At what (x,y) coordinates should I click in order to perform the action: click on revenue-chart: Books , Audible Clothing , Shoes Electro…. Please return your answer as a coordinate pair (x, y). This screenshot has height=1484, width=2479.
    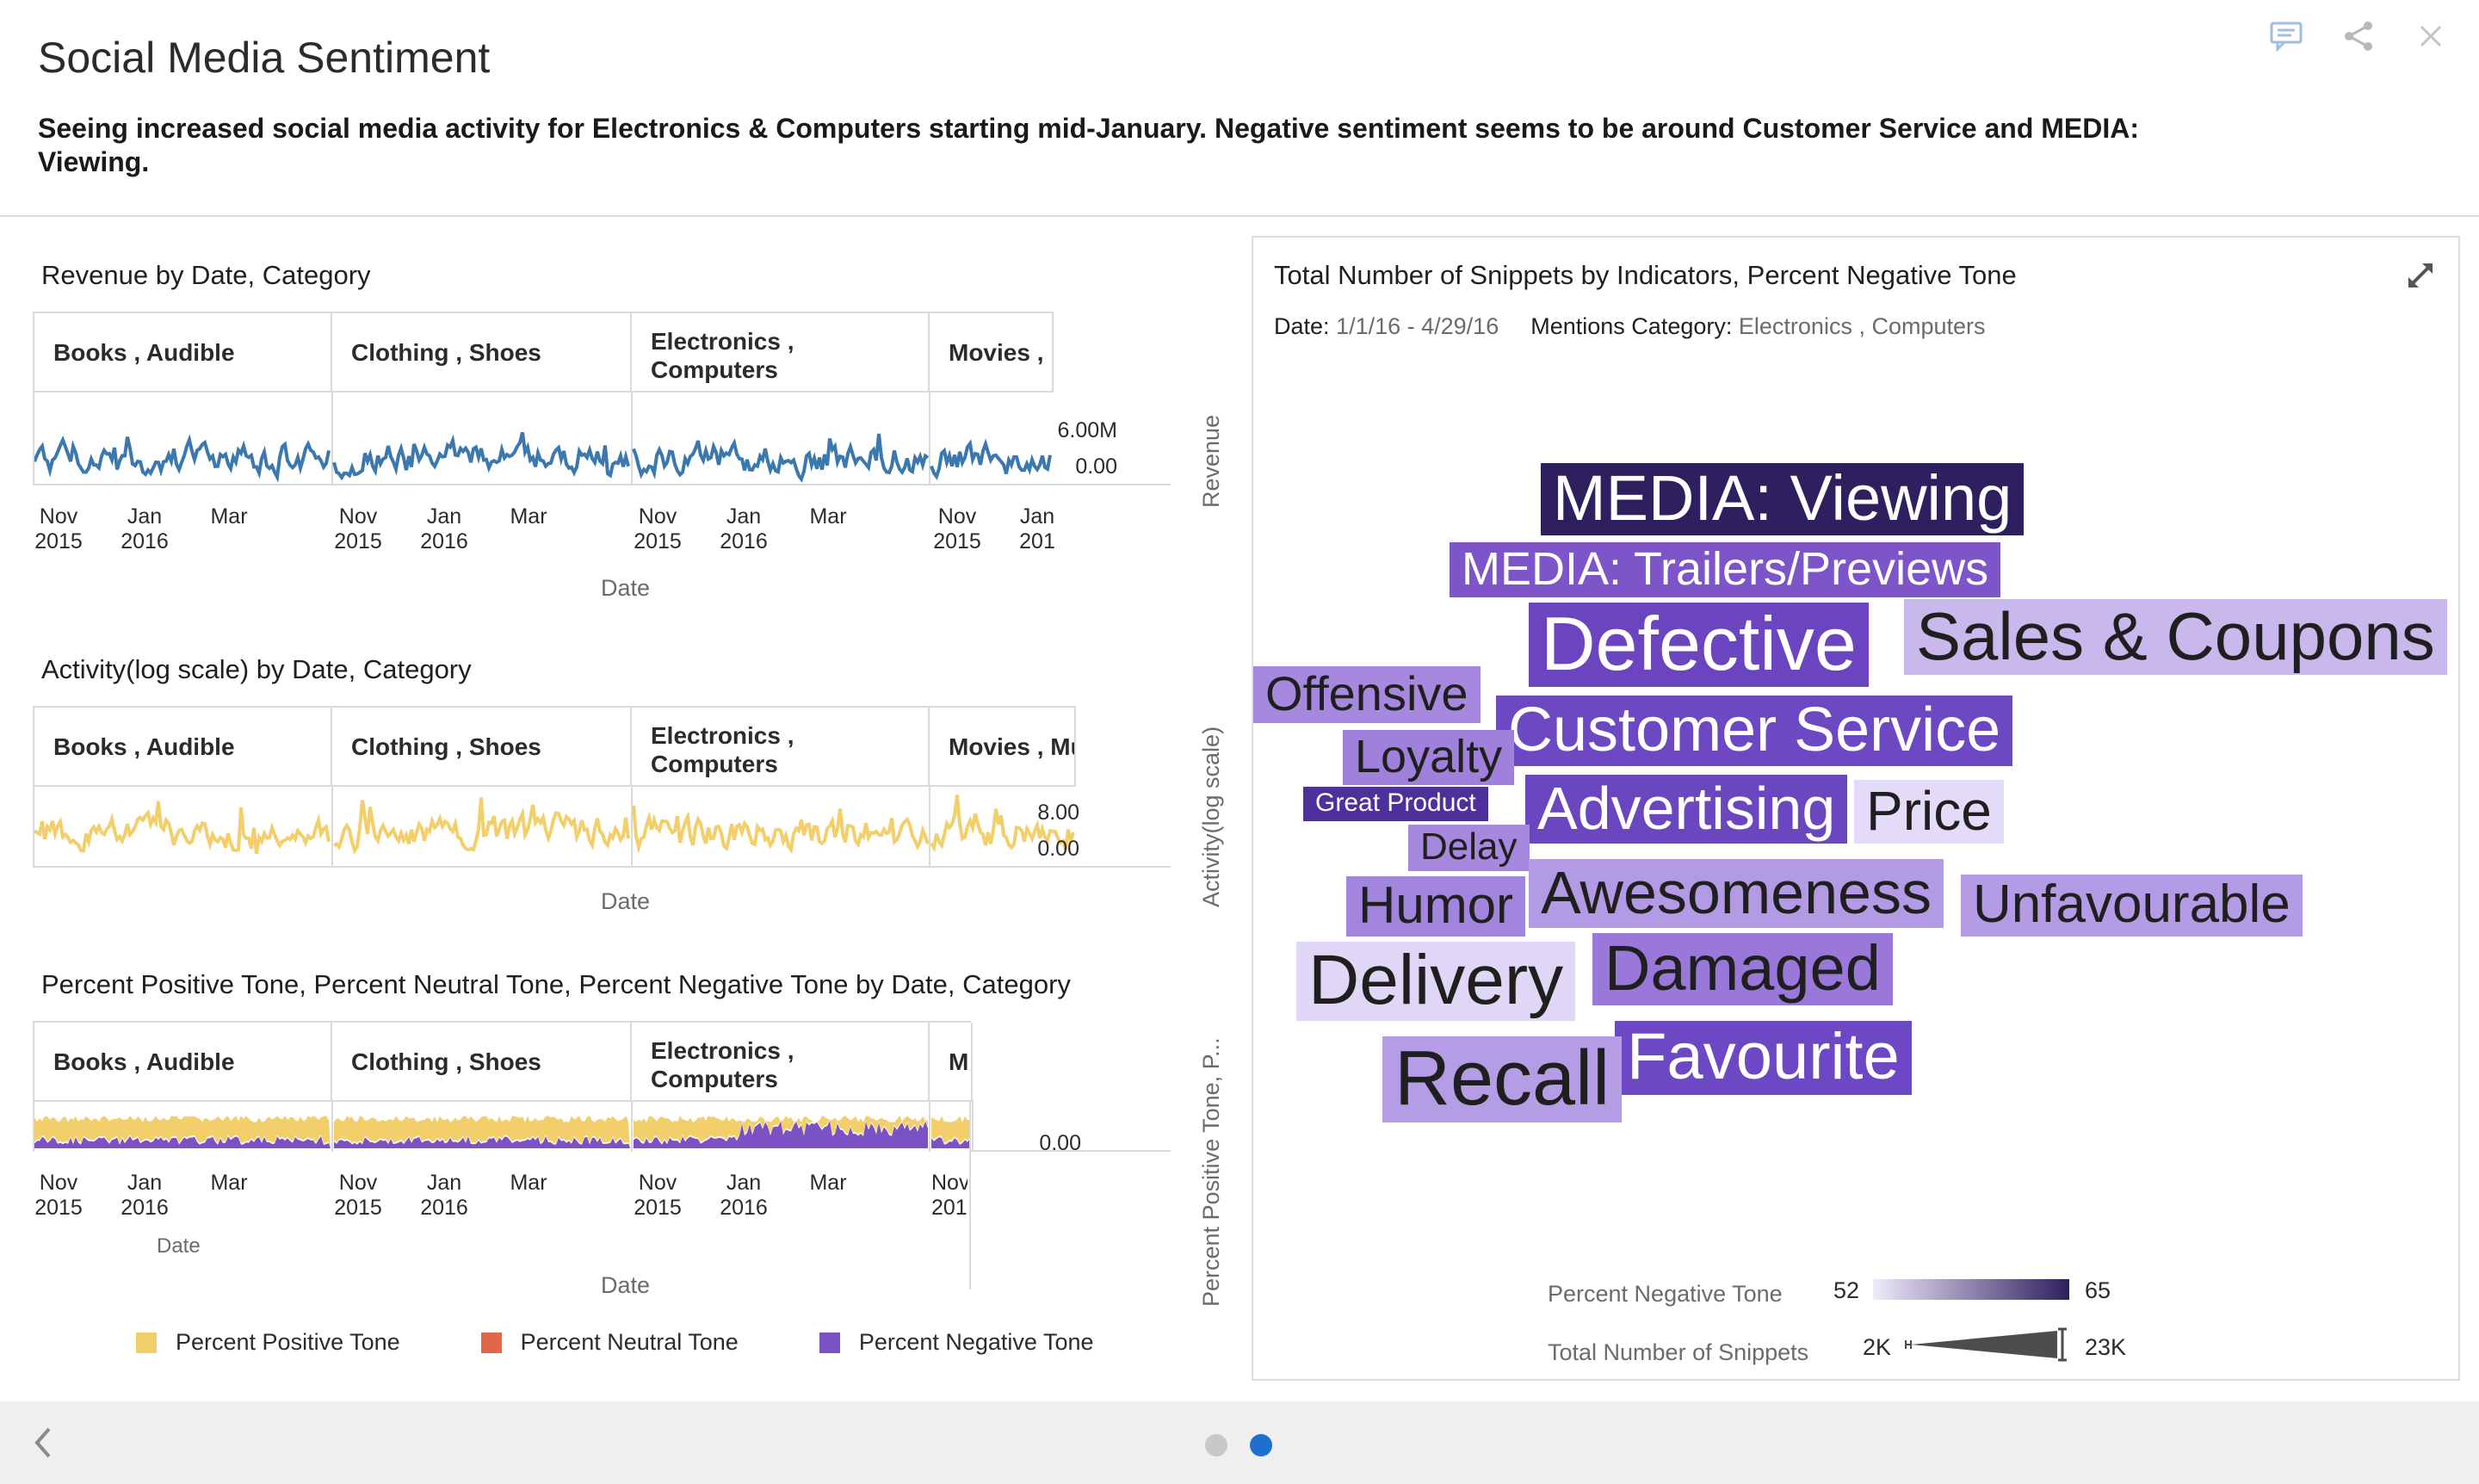
    Looking at the image, I should click on (602, 475).